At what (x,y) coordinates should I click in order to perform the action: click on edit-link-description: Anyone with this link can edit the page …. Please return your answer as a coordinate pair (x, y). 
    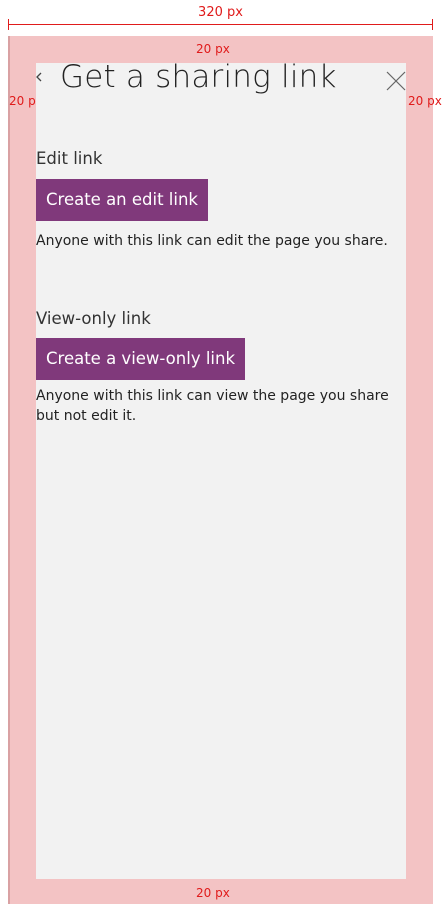
    Looking at the image, I should click on (212, 241).